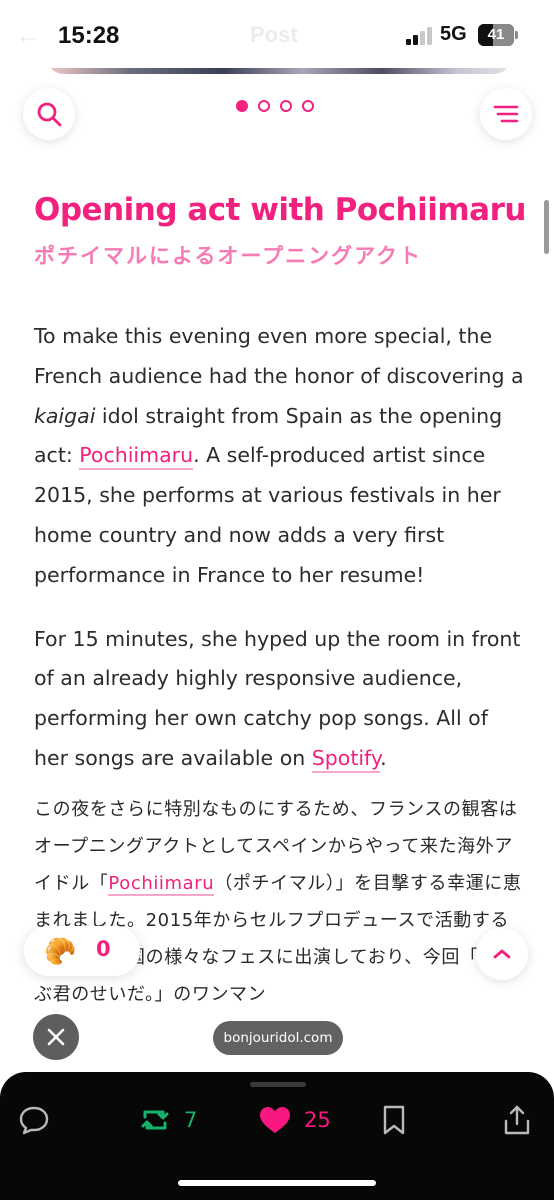 The height and width of the screenshot is (1200, 554). I want to click on pochiimaru-link-ja: Pochiimaru, so click(161, 884).